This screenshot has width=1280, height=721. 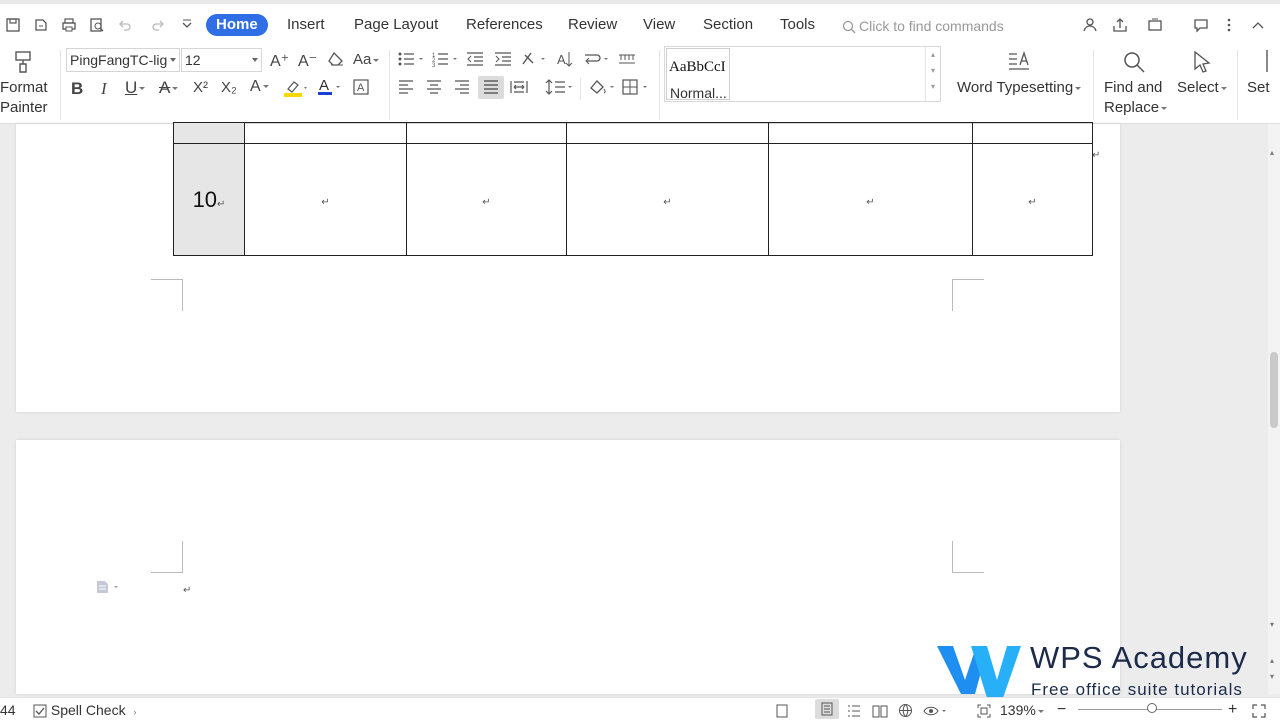 What do you see at coordinates (1272, 624) in the screenshot?
I see `scroll-down-icon: ▾` at bounding box center [1272, 624].